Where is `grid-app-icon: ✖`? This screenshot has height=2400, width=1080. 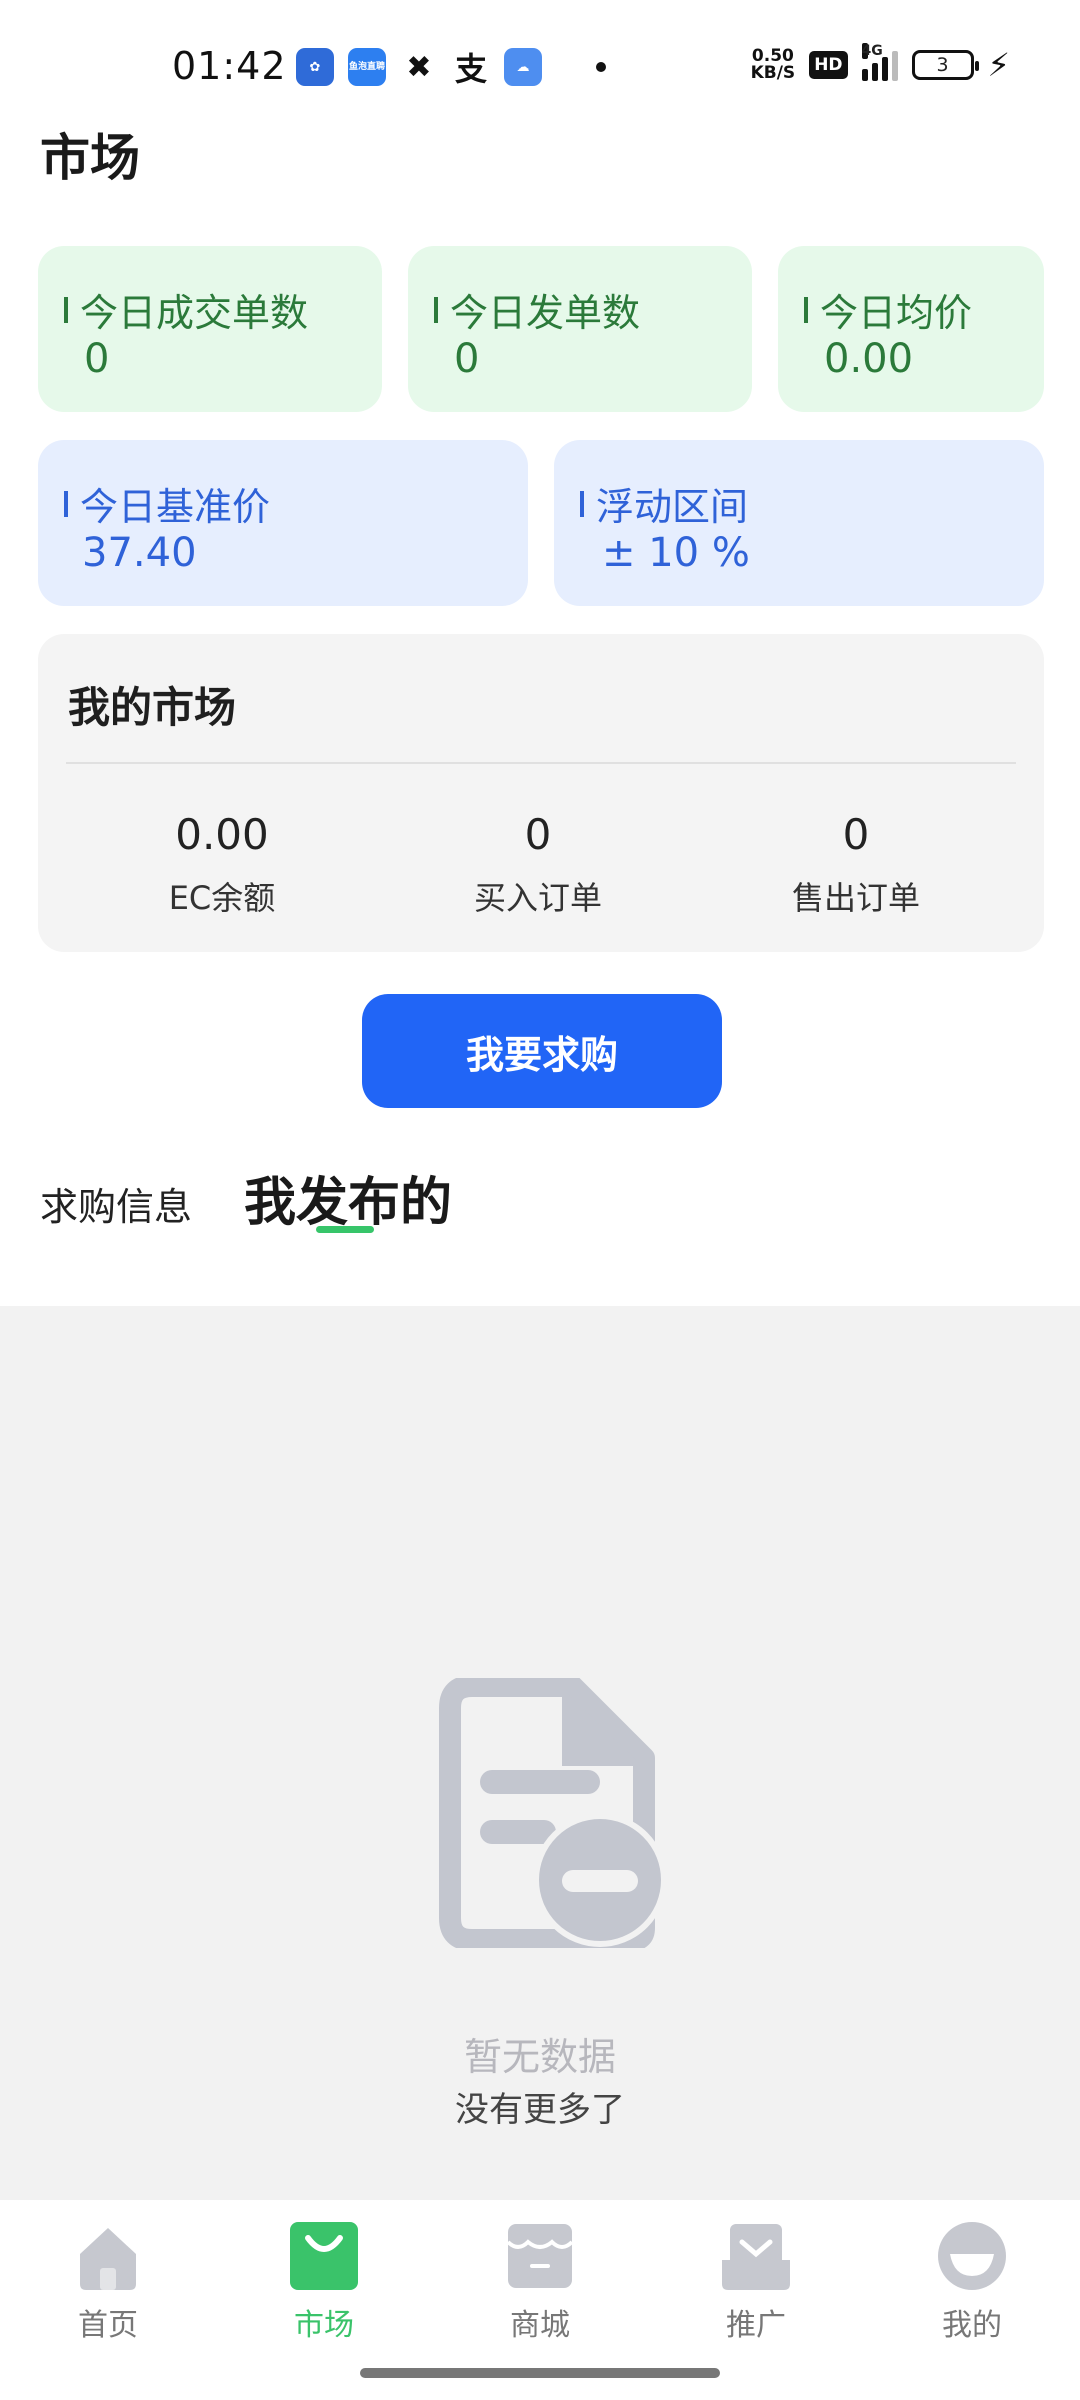 grid-app-icon: ✖ is located at coordinates (419, 67).